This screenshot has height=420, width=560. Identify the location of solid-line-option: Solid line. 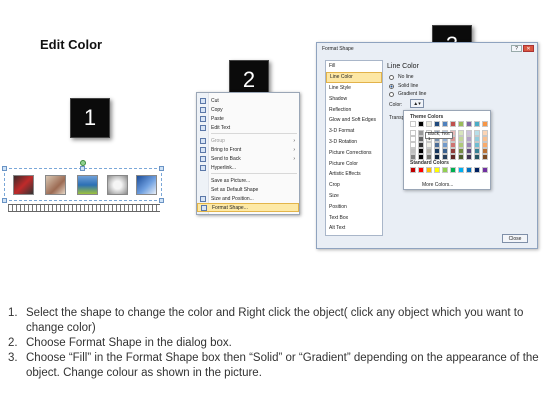
(403, 86).